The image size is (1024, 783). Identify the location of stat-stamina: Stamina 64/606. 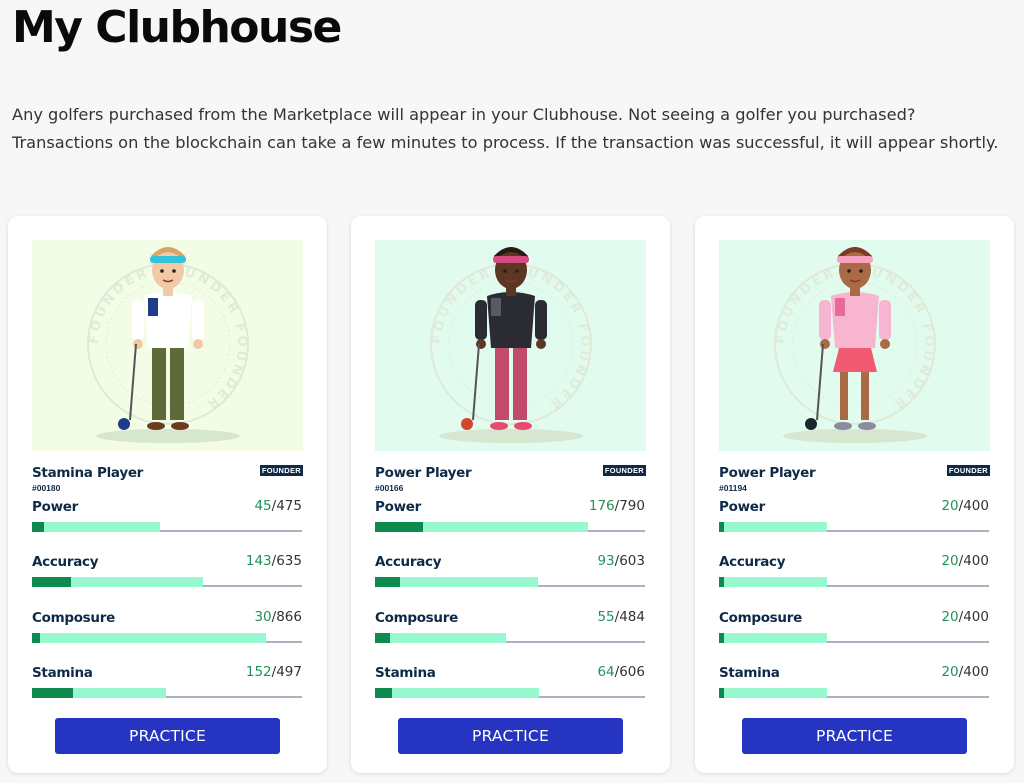
(510, 684).